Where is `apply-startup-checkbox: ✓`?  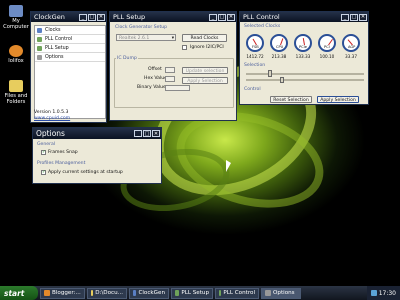 apply-startup-checkbox: ✓ is located at coordinates (43, 172).